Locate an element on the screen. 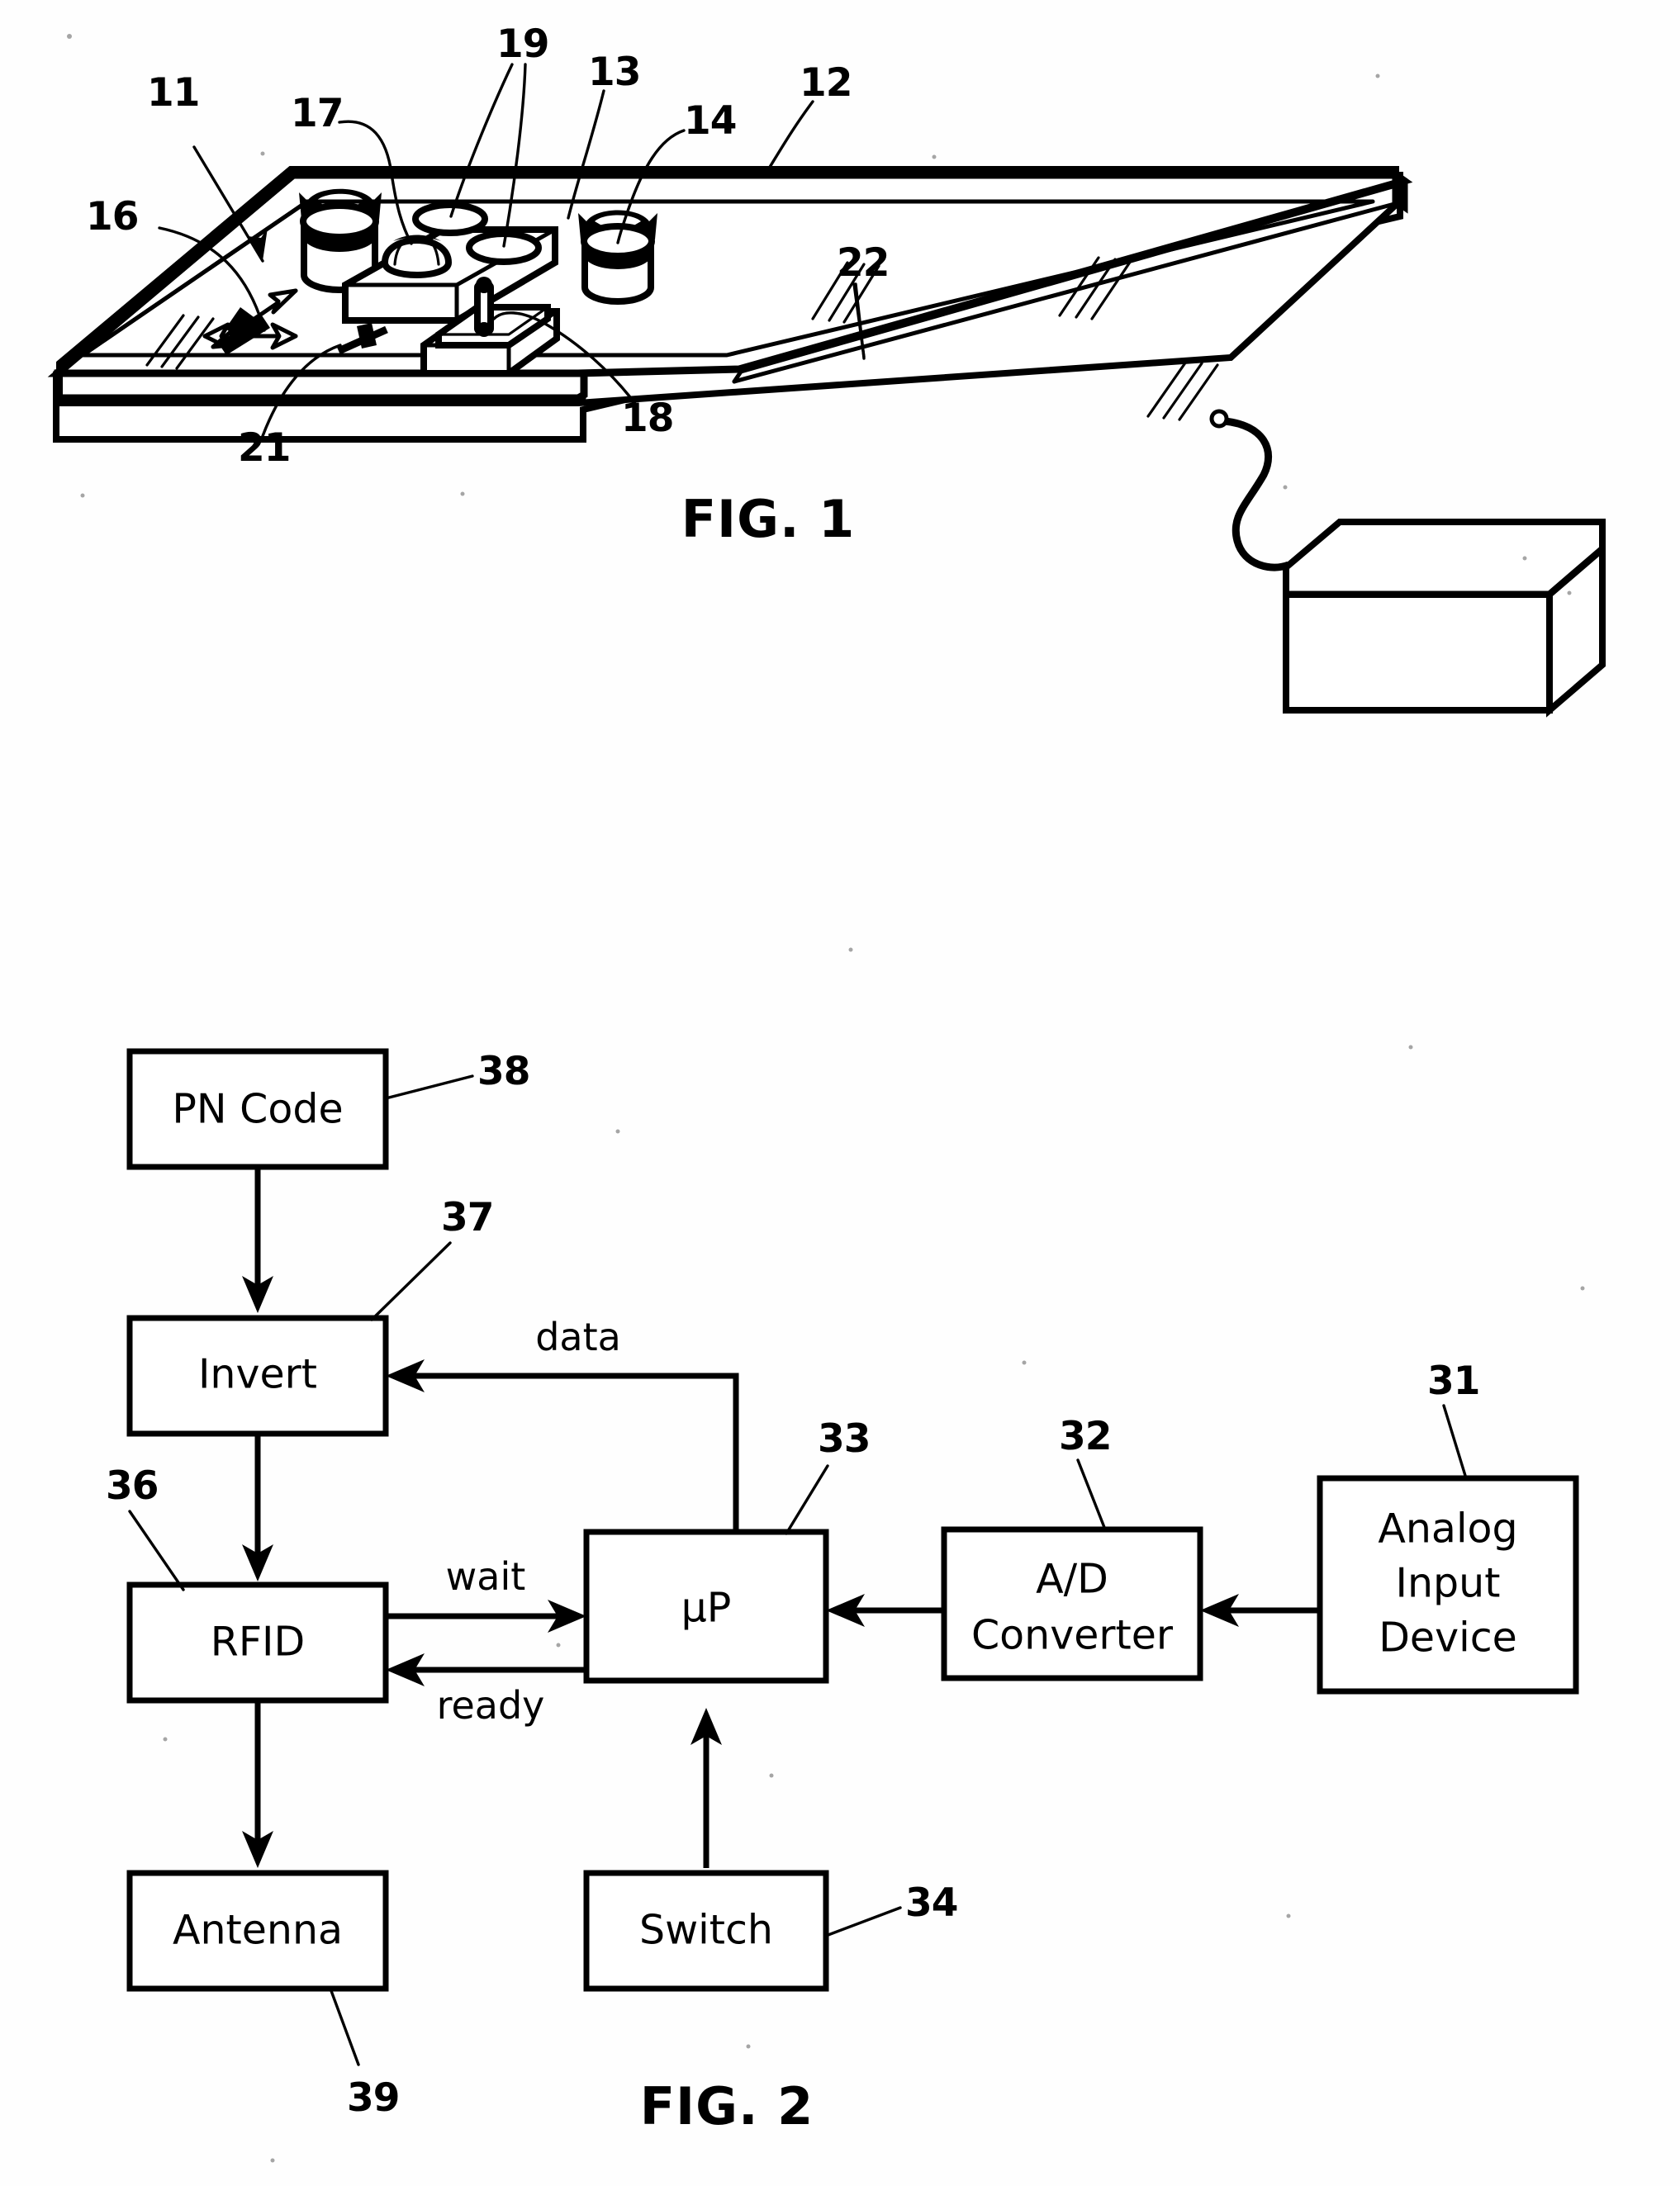 This screenshot has height=2186, width=1680. block-label-analog-line3: Device is located at coordinates (1448, 1638).